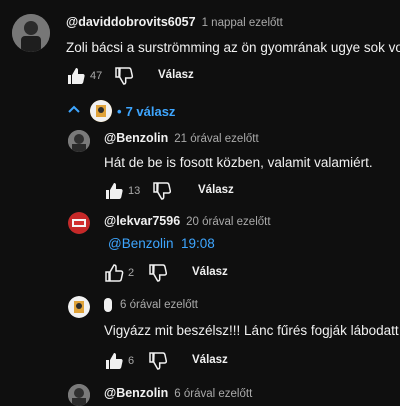  What do you see at coordinates (242, 23) in the screenshot?
I see `comment-time: 1 nappal ezelőtt` at bounding box center [242, 23].